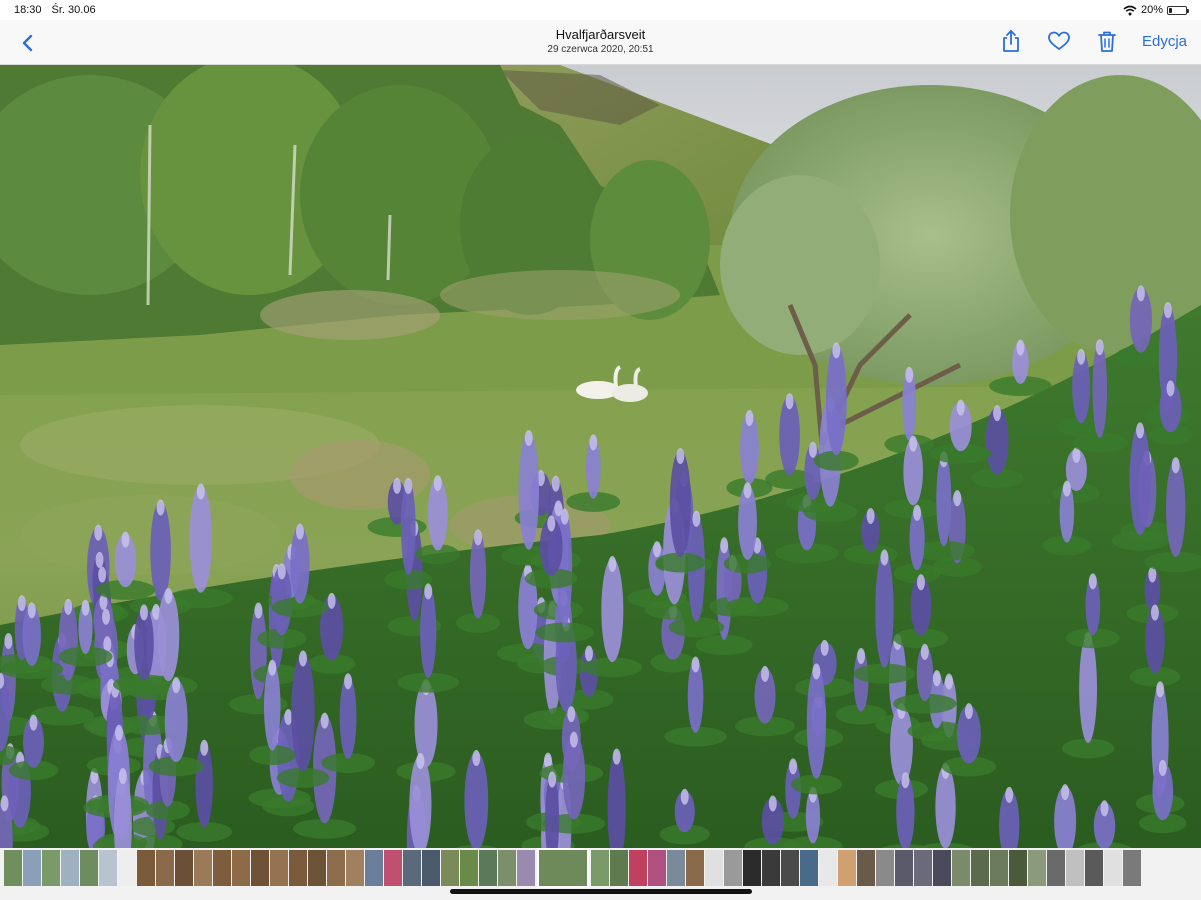 The width and height of the screenshot is (1201, 900). I want to click on trash-icon, so click(1107, 41).